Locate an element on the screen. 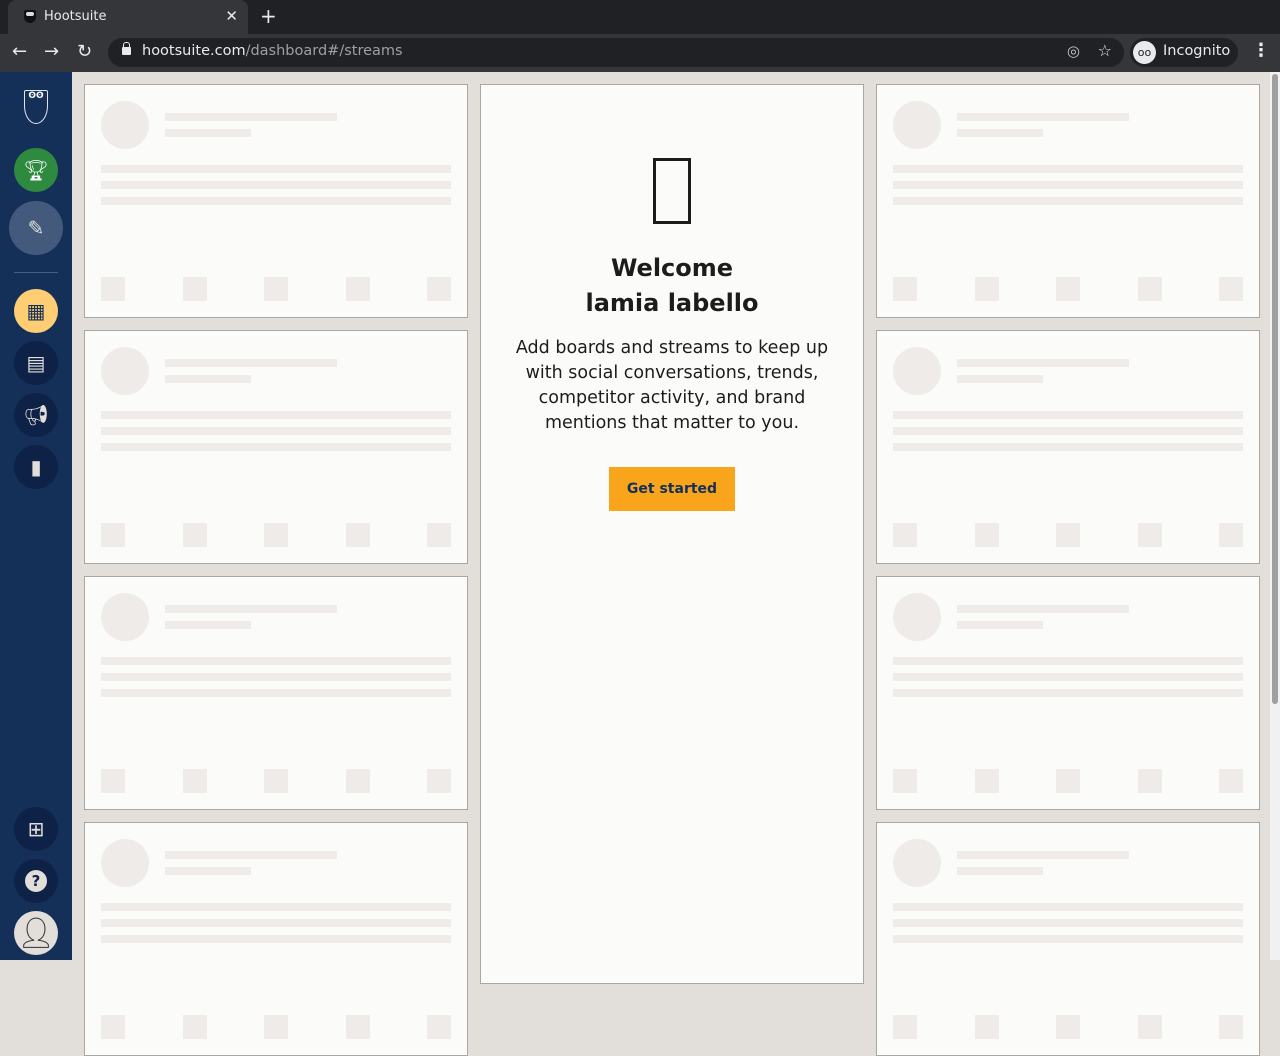  browser-tab: Hootsuite ✕ is located at coordinates (128, 17).